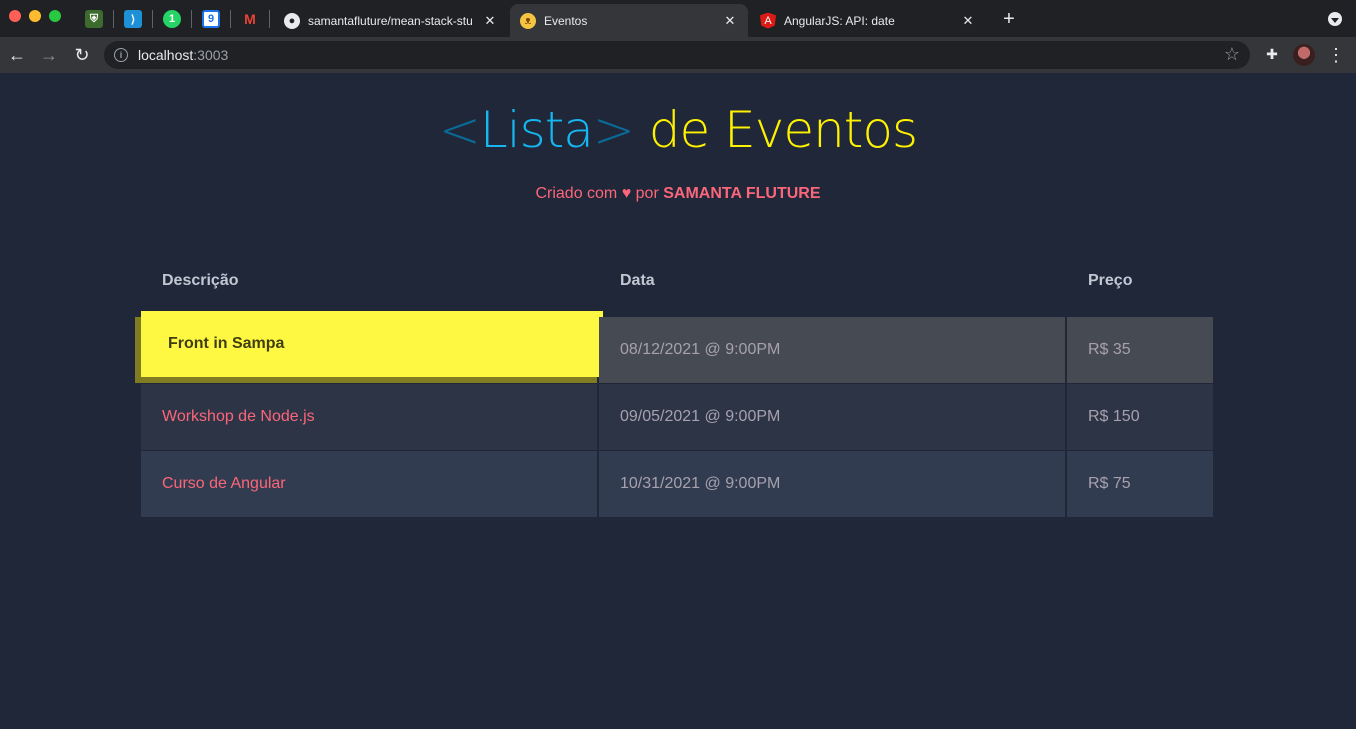  I want to click on tab-title: AngularJS: API: date, so click(839, 20).